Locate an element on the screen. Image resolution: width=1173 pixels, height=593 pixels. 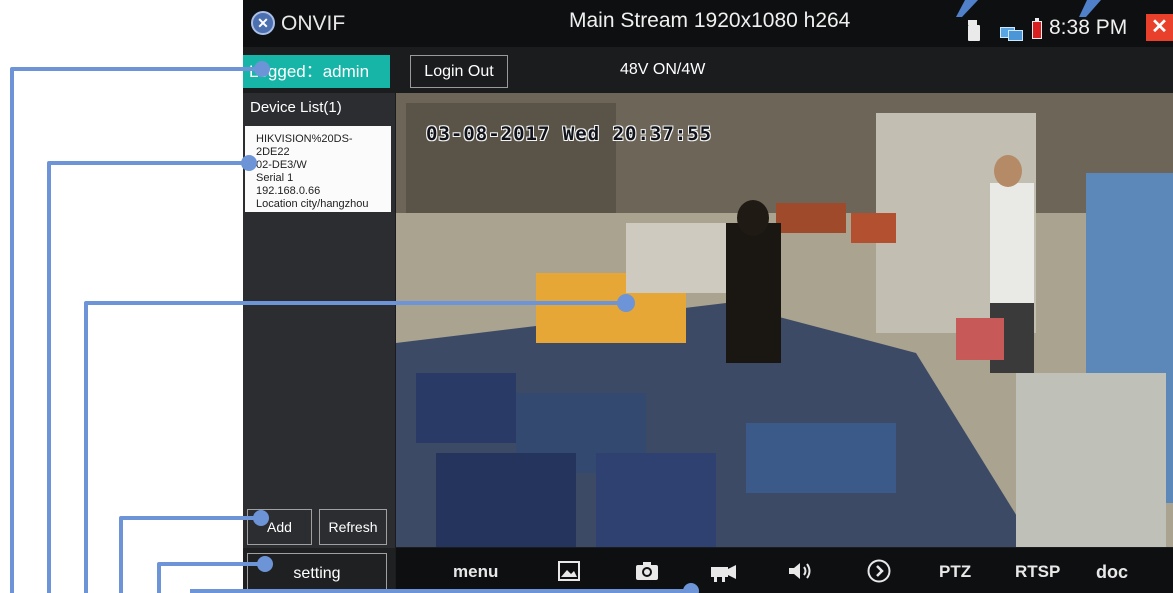
clock: 8:38 PM is located at coordinates (1088, 27).